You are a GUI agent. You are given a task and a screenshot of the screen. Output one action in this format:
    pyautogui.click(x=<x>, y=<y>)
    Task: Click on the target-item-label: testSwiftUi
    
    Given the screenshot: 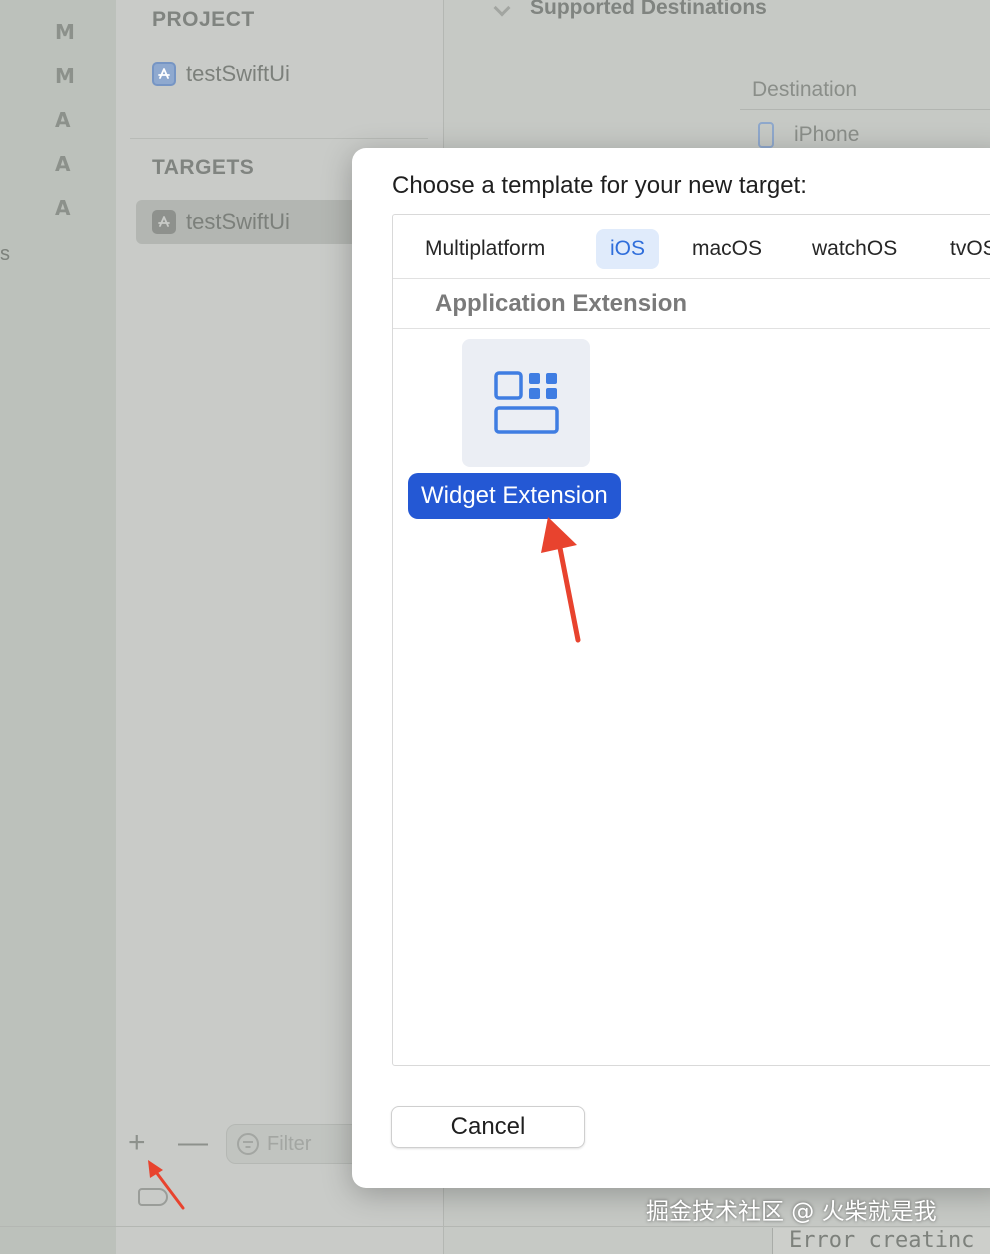 What is the action you would take?
    pyautogui.click(x=238, y=221)
    